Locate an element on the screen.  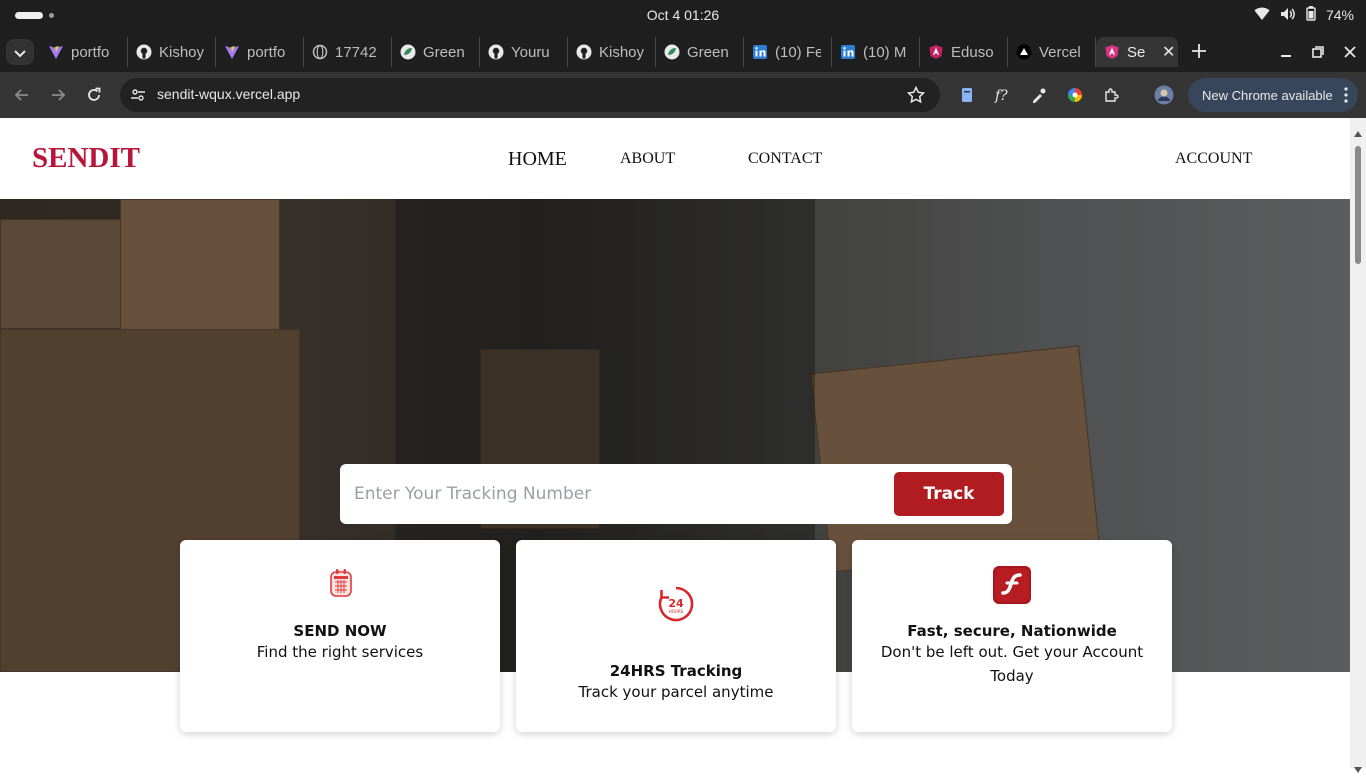
bookmark-star-icon is located at coordinates (916, 95).